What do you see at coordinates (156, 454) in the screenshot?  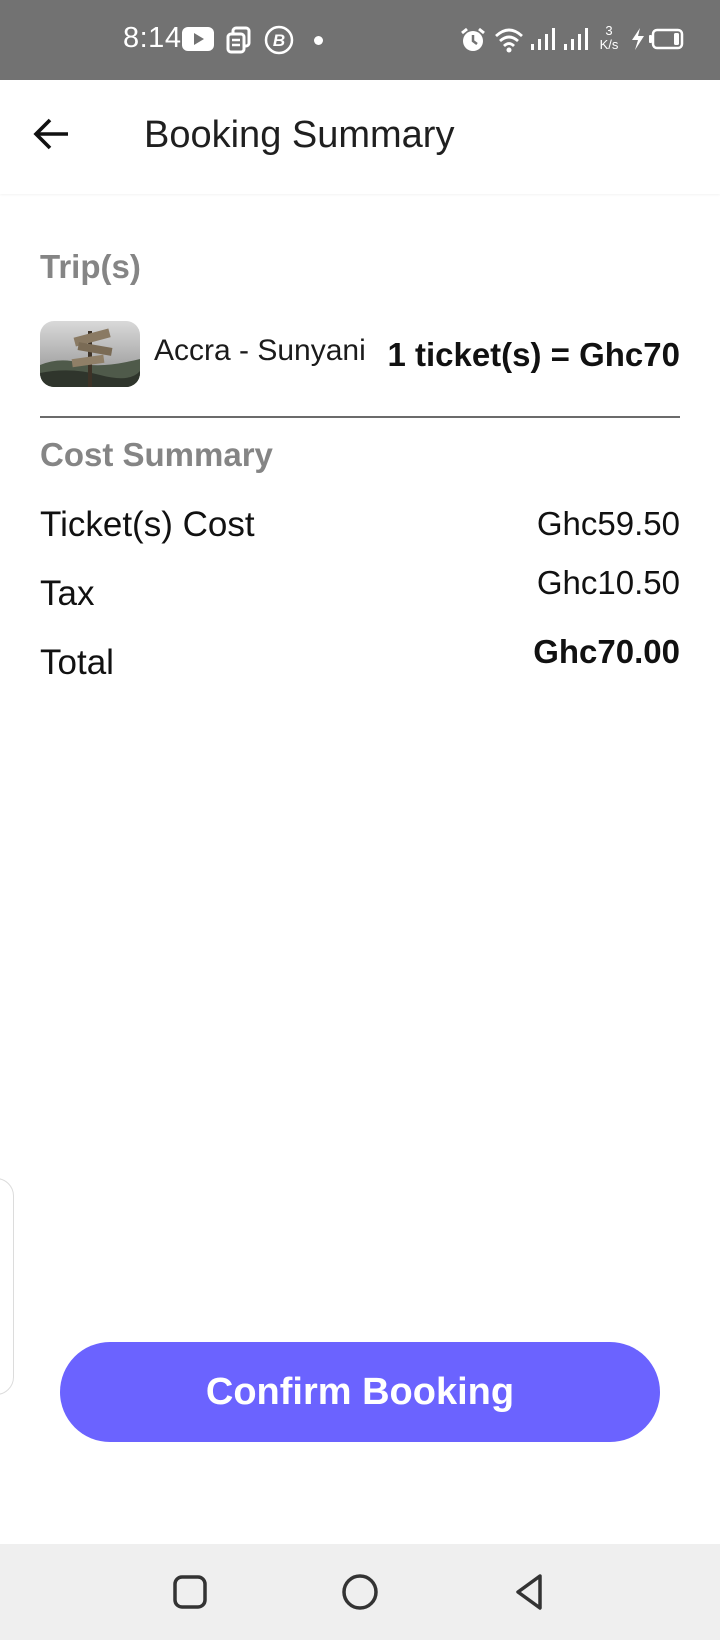 I see `cost-summary-title: Cost Summary` at bounding box center [156, 454].